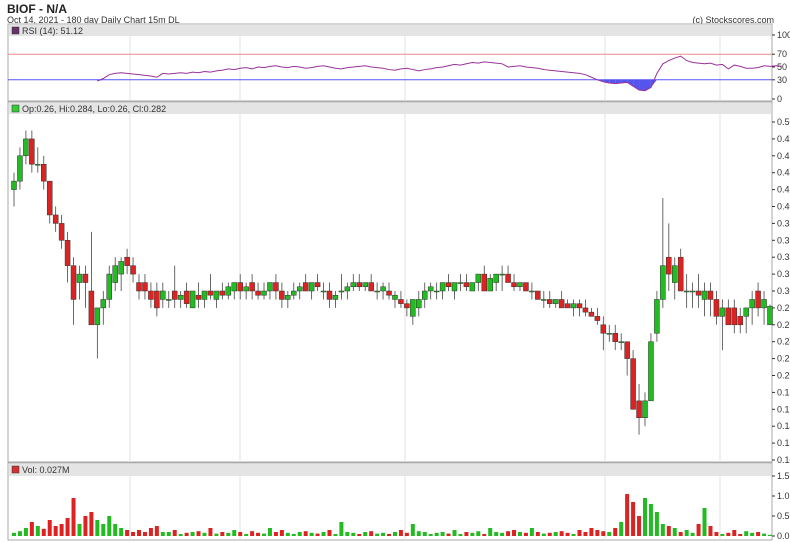 This screenshot has width=790, height=542. I want to click on price-tick-label: 0.42, so click(783, 190).